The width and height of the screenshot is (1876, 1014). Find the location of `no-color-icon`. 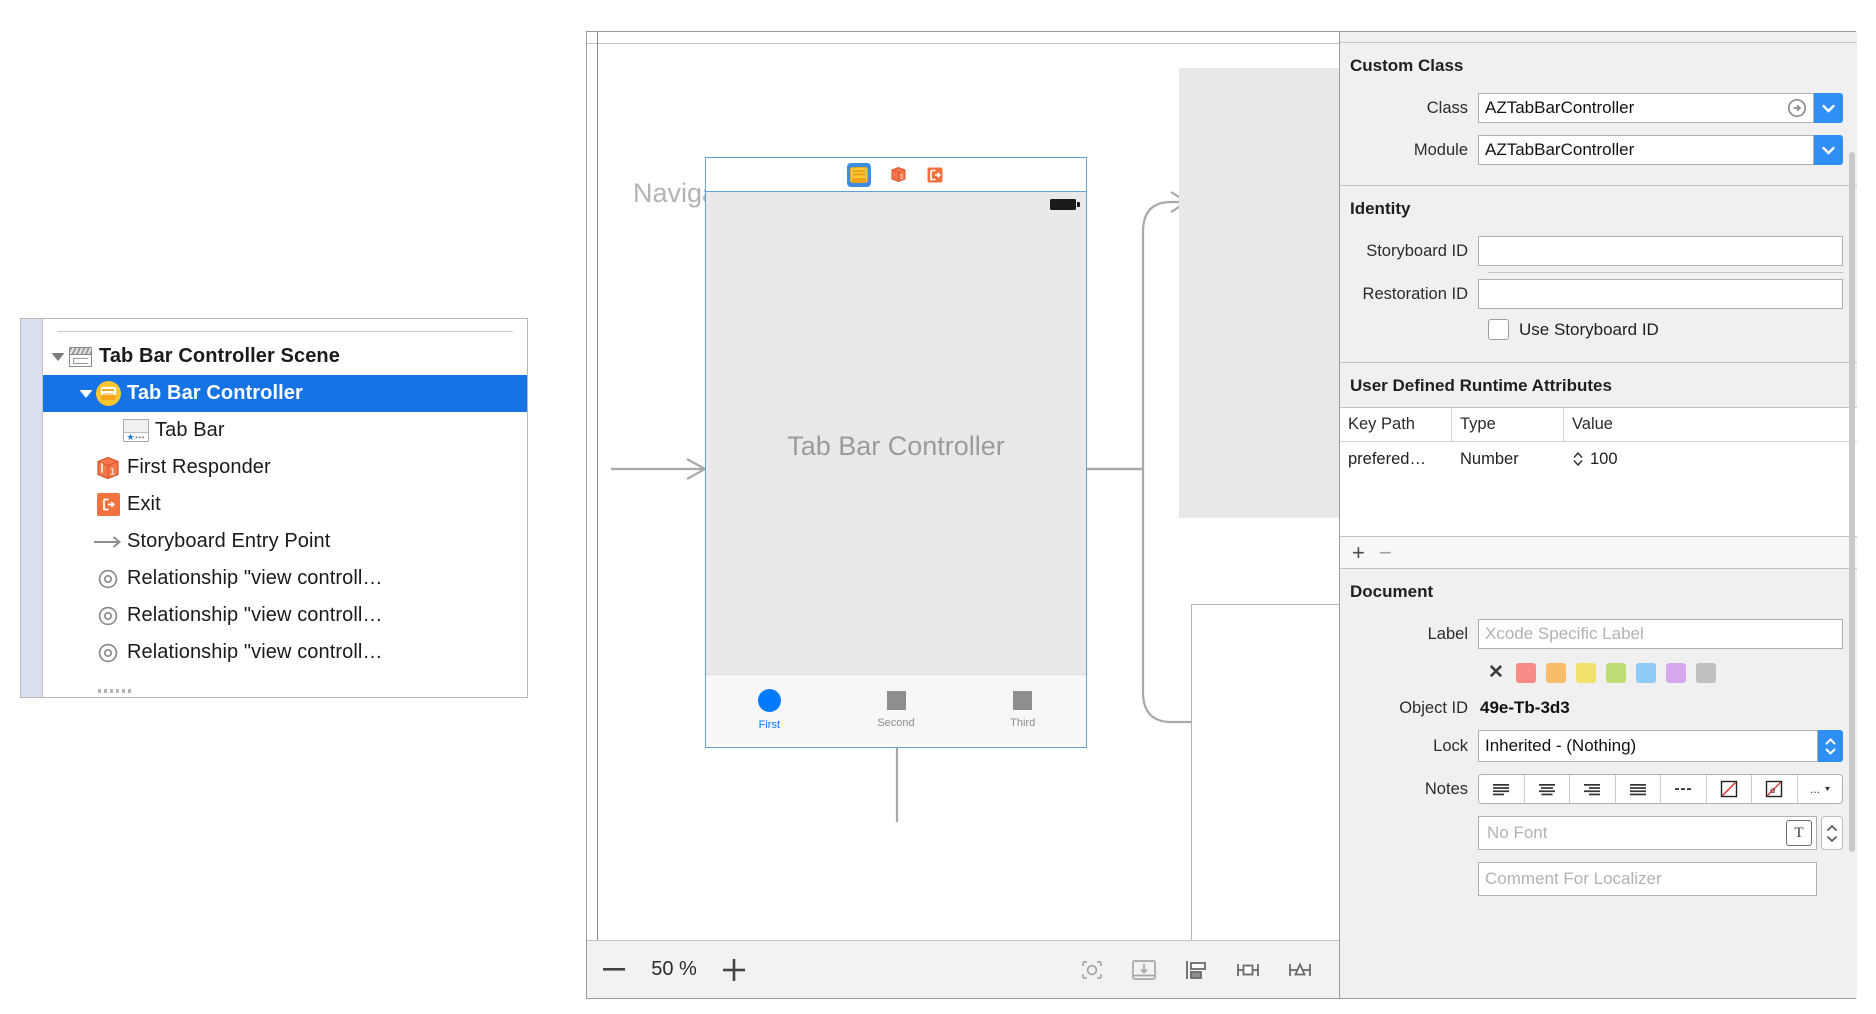

no-color-icon is located at coordinates (1729, 789).